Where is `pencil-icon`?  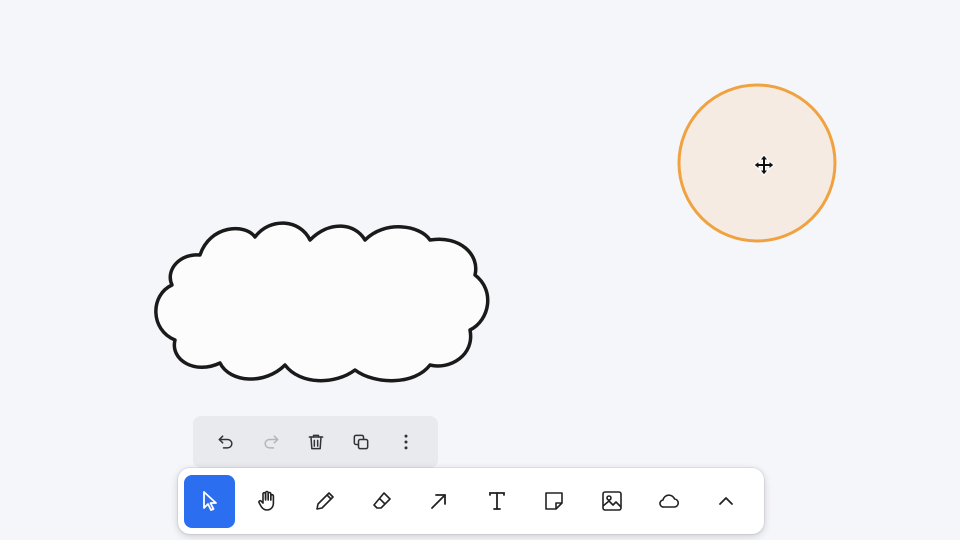 pencil-icon is located at coordinates (324, 501).